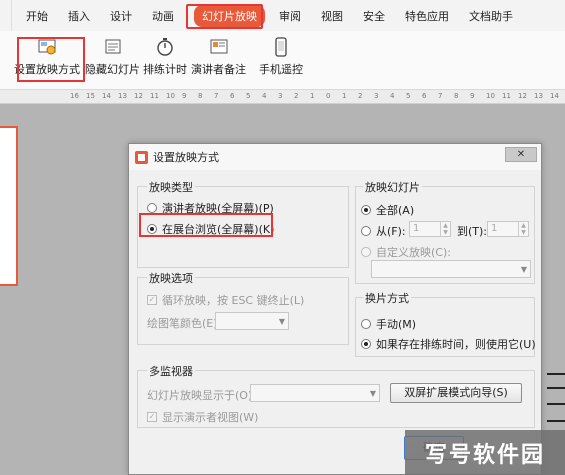 This screenshot has width=565, height=475. What do you see at coordinates (328, 96) in the screenshot?
I see `ruler-tick-label: 0` at bounding box center [328, 96].